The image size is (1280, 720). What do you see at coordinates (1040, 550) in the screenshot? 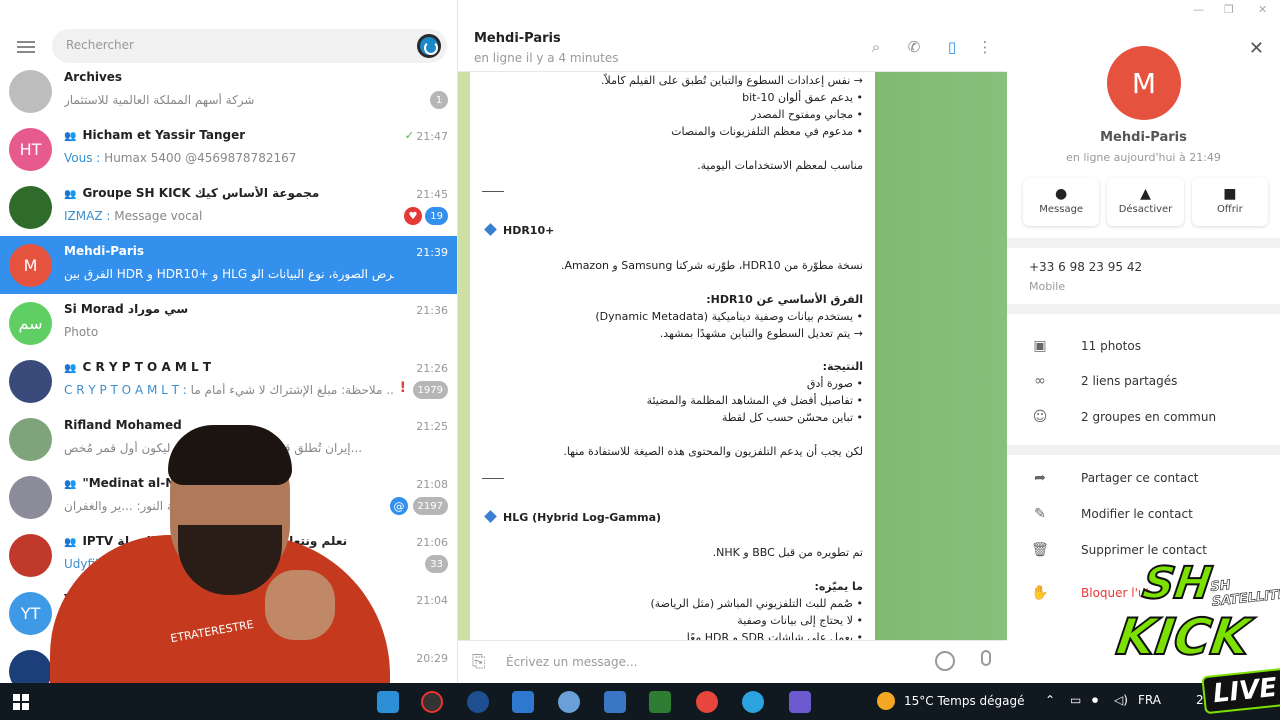
I see `trash-icon: 🗑` at bounding box center [1040, 550].